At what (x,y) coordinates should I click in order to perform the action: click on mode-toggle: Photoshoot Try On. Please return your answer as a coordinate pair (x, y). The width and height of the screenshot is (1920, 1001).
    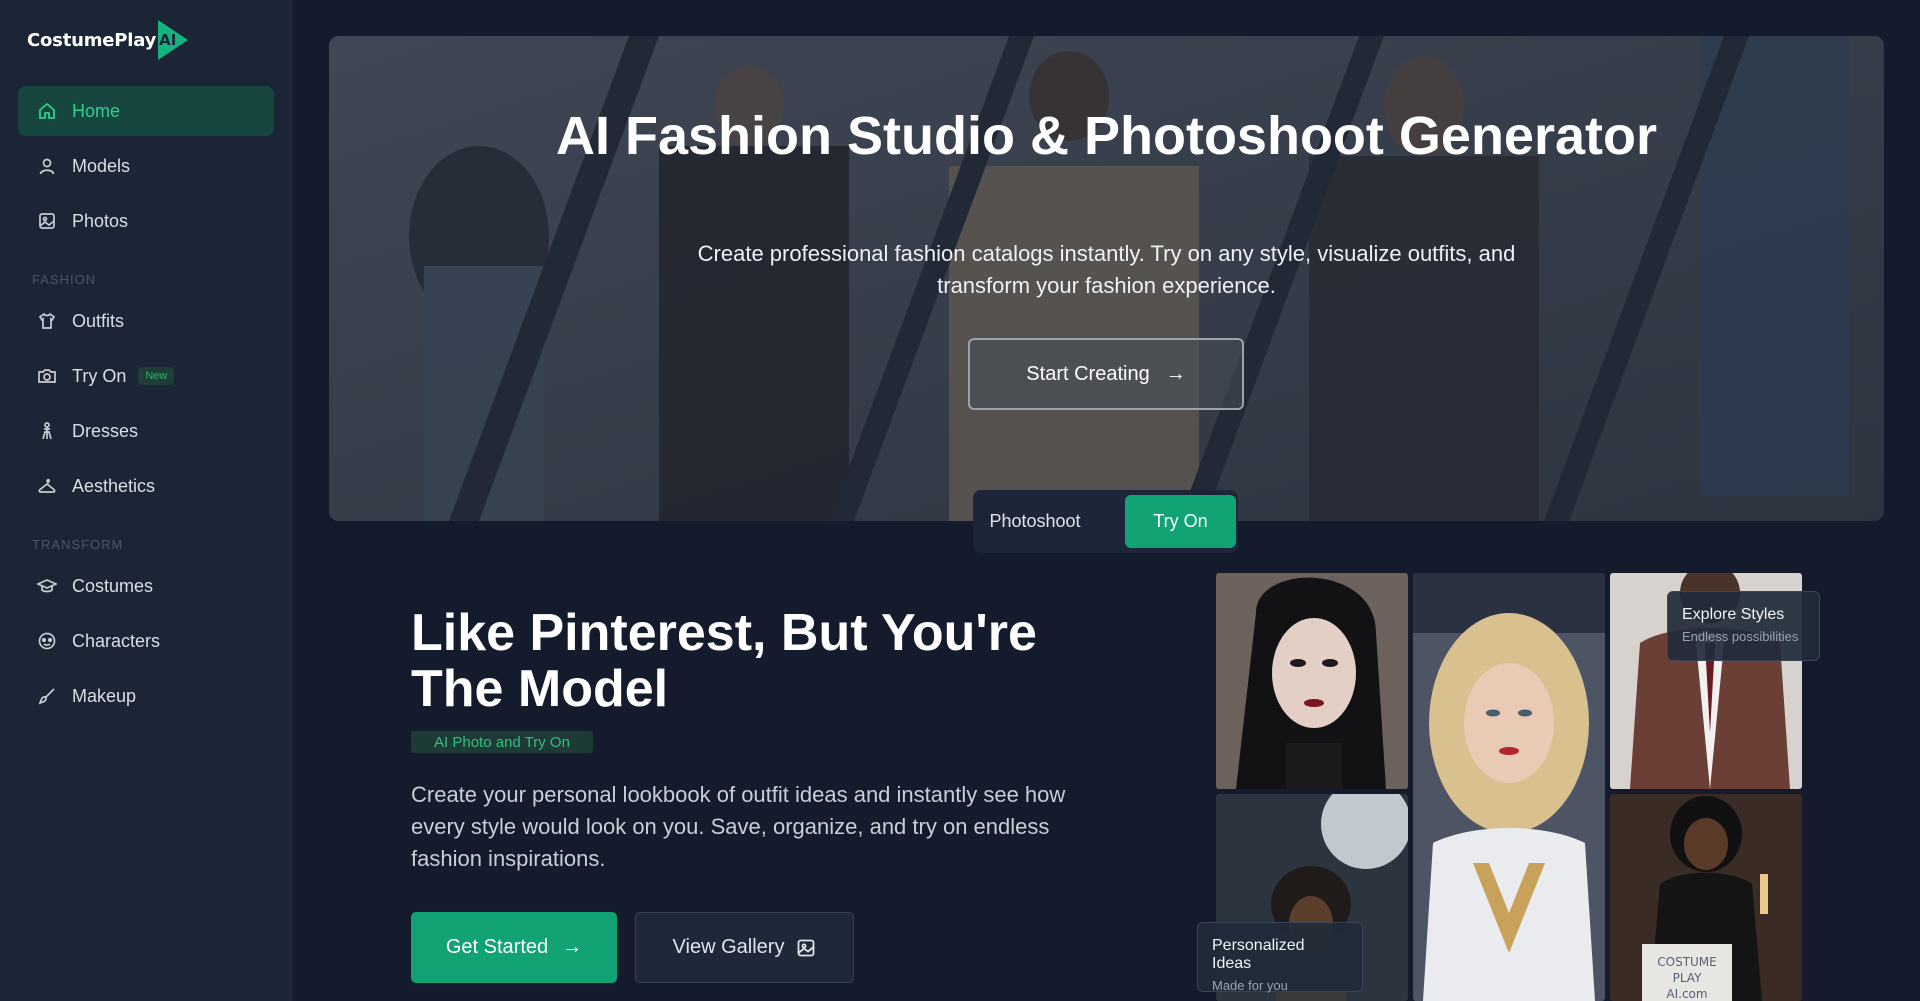
    Looking at the image, I should click on (1105, 521).